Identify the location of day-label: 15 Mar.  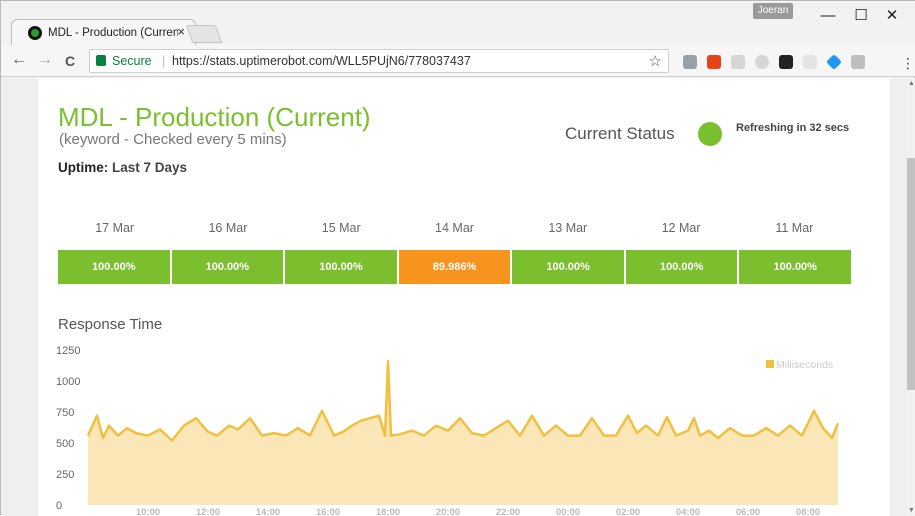
(341, 228).